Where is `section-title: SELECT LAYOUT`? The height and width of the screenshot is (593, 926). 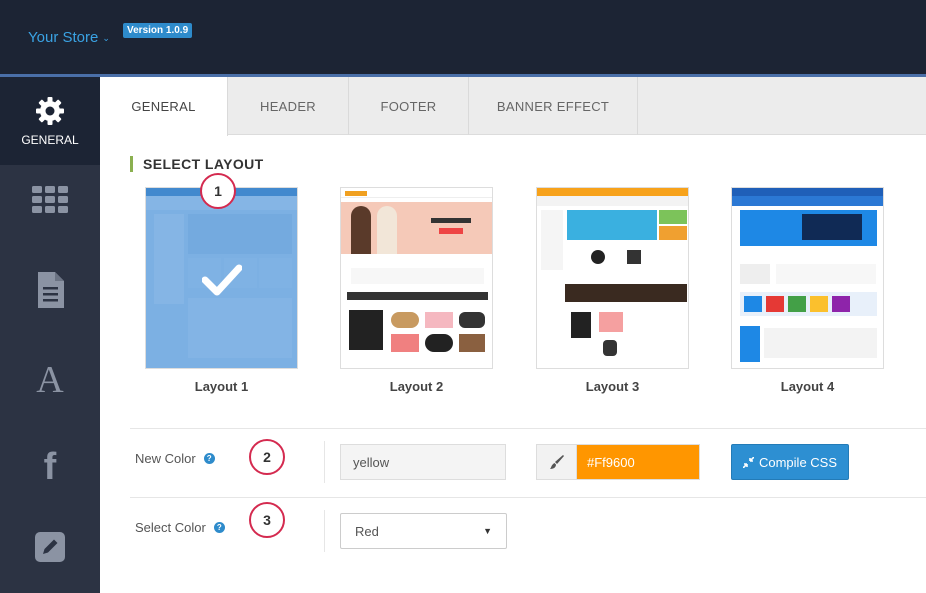 section-title: SELECT LAYOUT is located at coordinates (197, 164).